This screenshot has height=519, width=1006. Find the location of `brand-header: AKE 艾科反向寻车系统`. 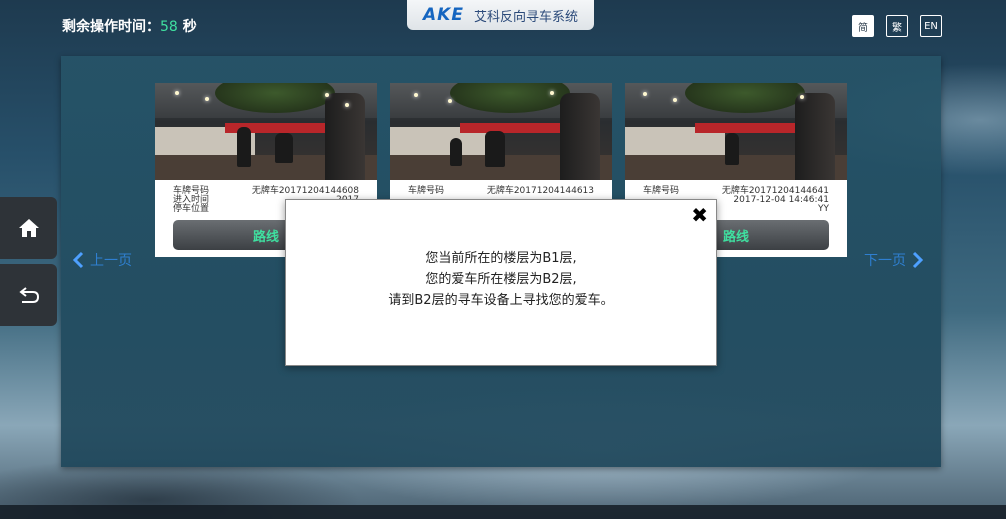

brand-header: AKE 艾科反向寻车系统 is located at coordinates (500, 15).